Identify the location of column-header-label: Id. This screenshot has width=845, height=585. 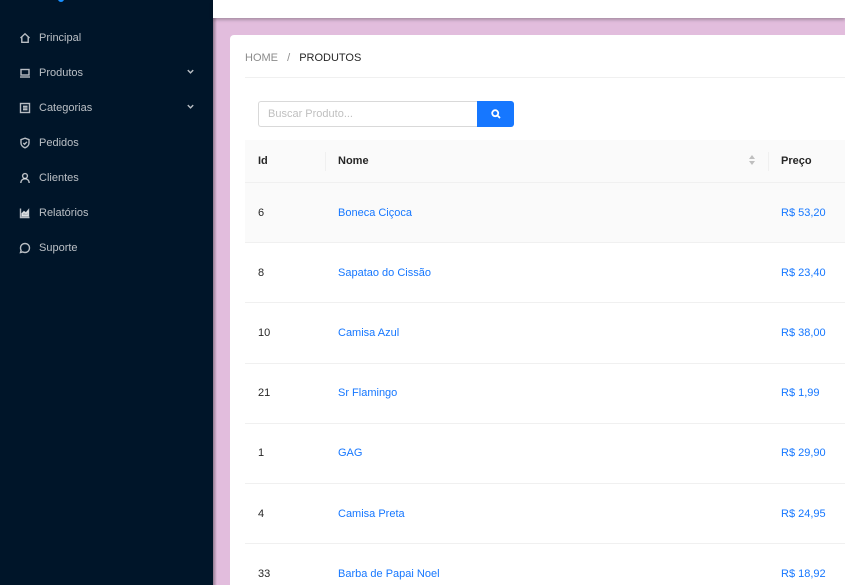
(263, 161).